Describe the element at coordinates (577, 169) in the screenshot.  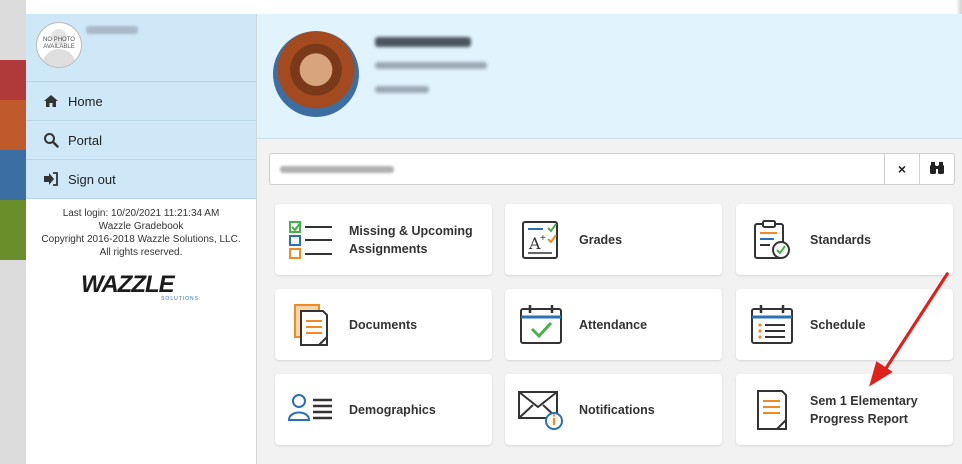
I see `student-search-input` at that location.